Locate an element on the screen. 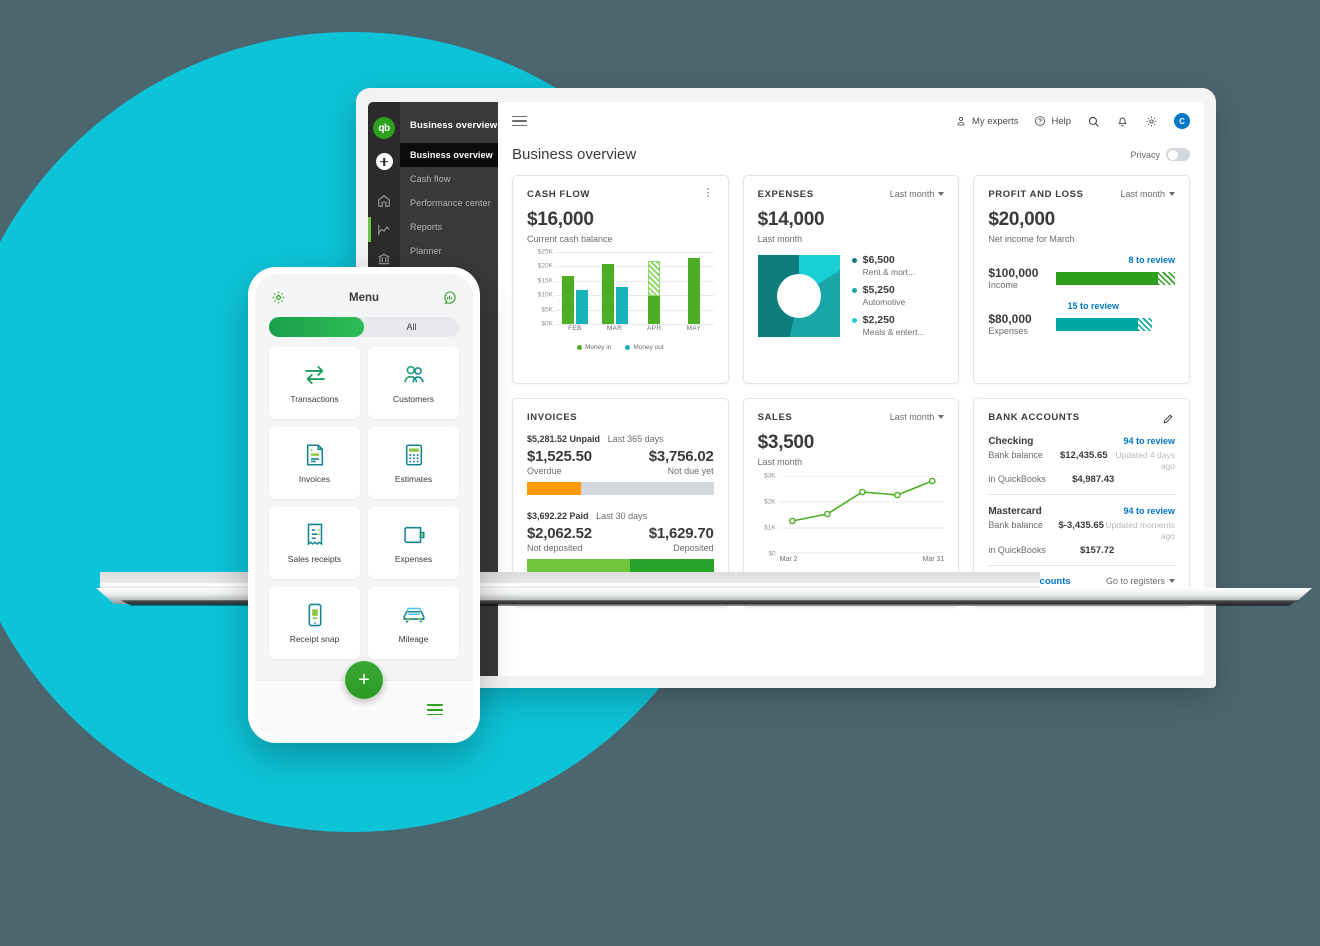  help-button: Help is located at coordinates (1052, 121).